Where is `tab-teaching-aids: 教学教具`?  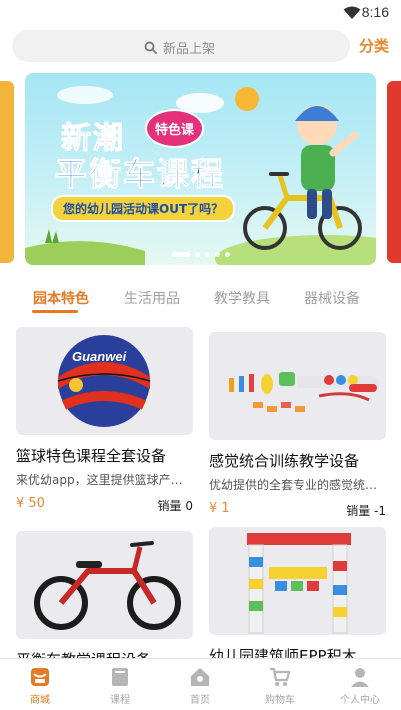
tab-teaching-aids: 教学教具 is located at coordinates (242, 298).